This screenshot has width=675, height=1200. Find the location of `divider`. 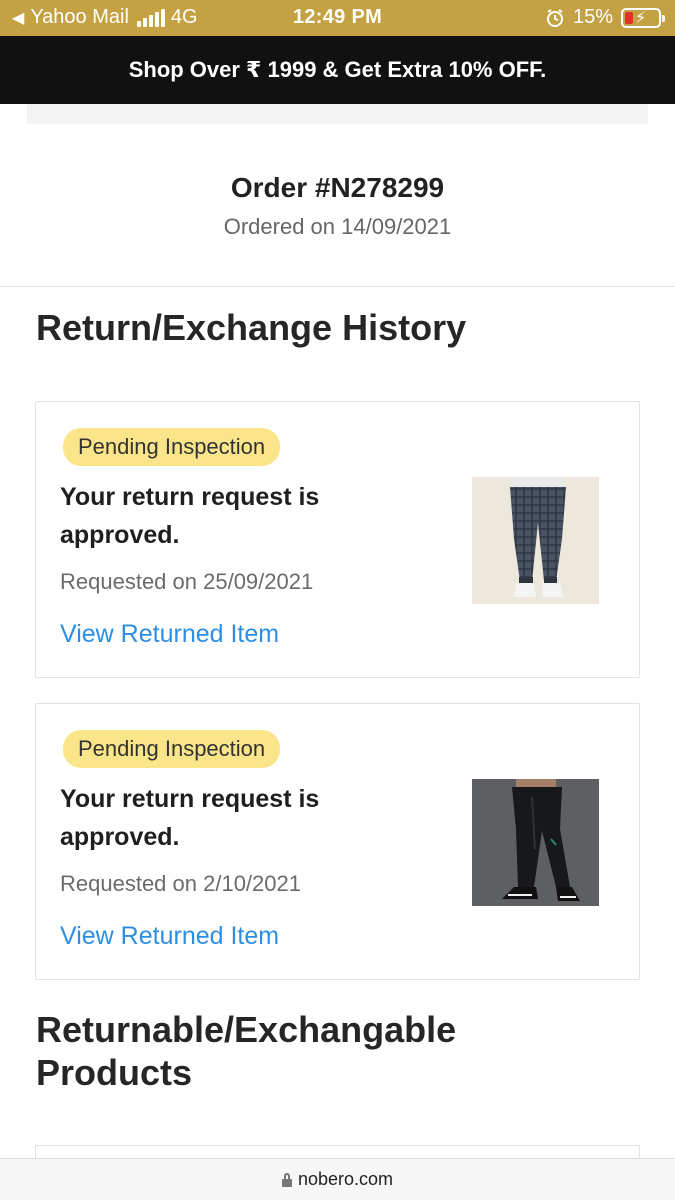

divider is located at coordinates (337, 286).